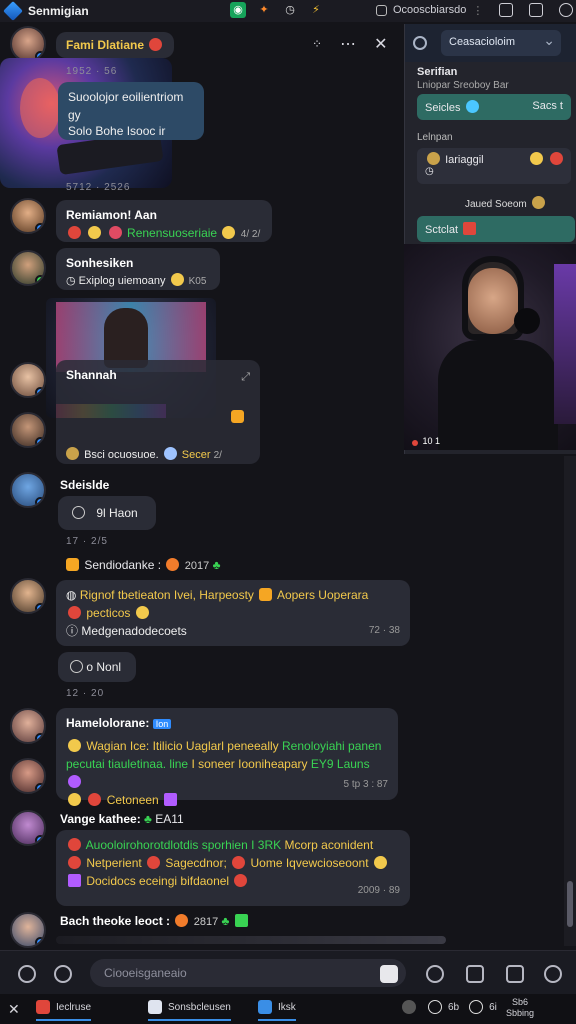  I want to click on sender-name: Hamelolorane:, so click(107, 723).